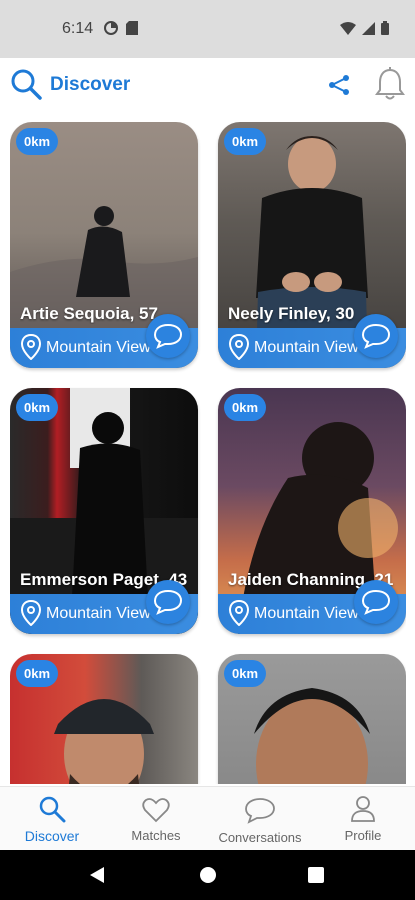 The width and height of the screenshot is (415, 900). I want to click on nav-label: Profile, so click(363, 835).